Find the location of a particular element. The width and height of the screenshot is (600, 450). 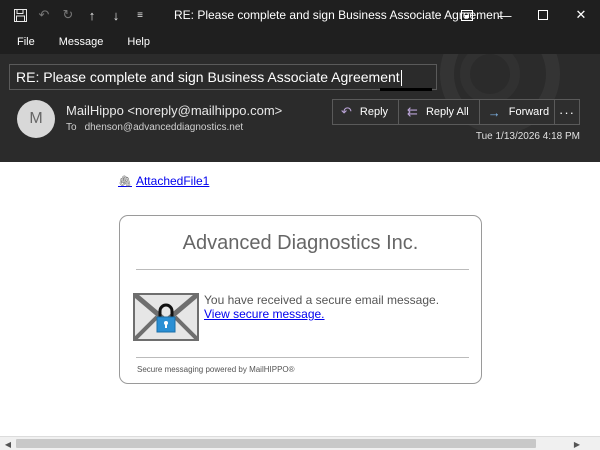

forward-button: → Forward is located at coordinates (520, 112).